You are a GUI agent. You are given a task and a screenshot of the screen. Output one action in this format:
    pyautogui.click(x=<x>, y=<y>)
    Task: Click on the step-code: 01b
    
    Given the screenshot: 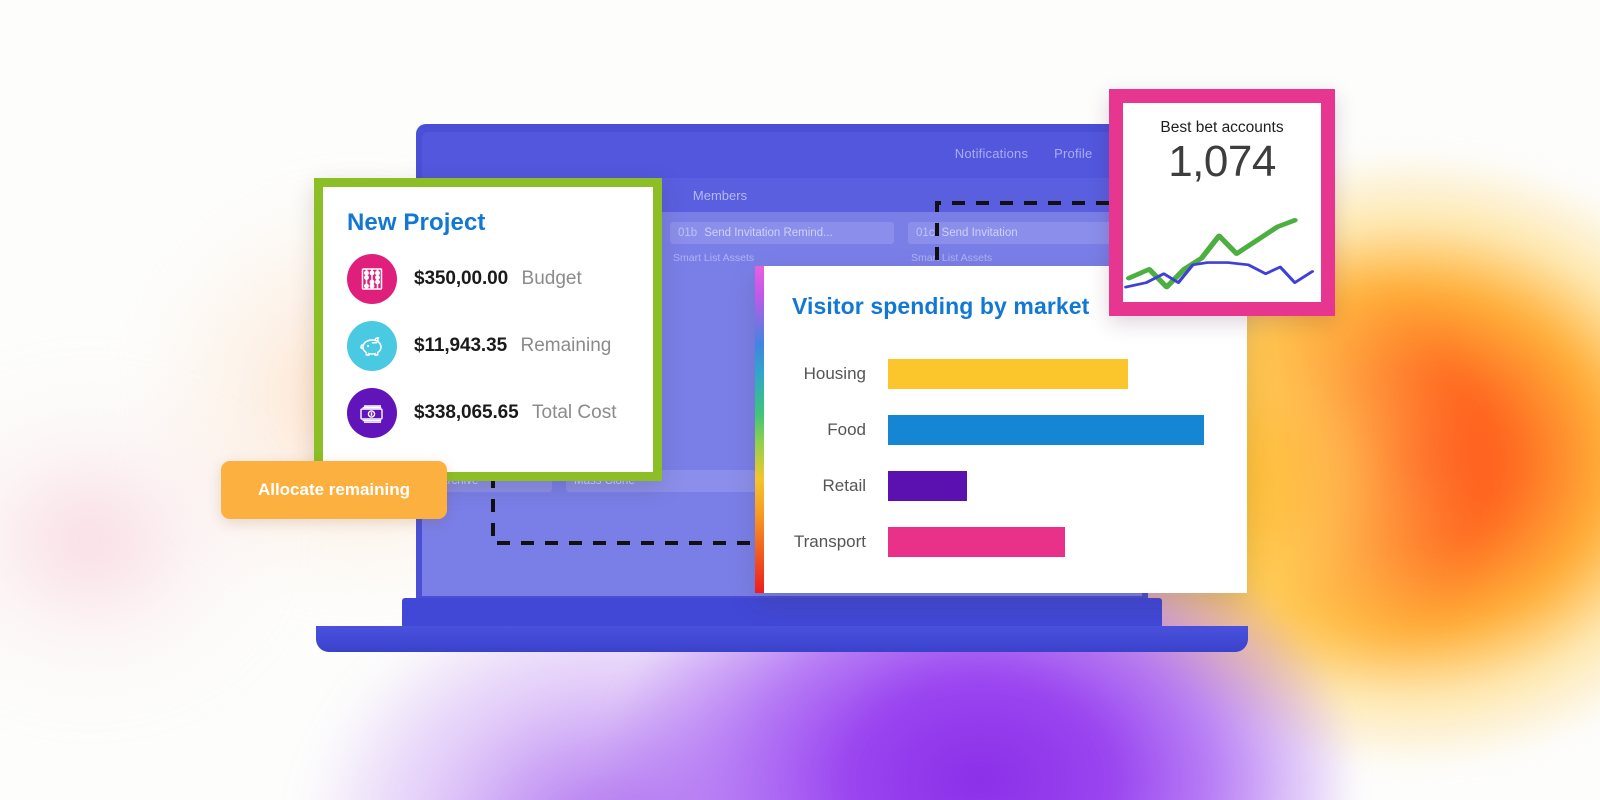 What is the action you would take?
    pyautogui.click(x=688, y=233)
    